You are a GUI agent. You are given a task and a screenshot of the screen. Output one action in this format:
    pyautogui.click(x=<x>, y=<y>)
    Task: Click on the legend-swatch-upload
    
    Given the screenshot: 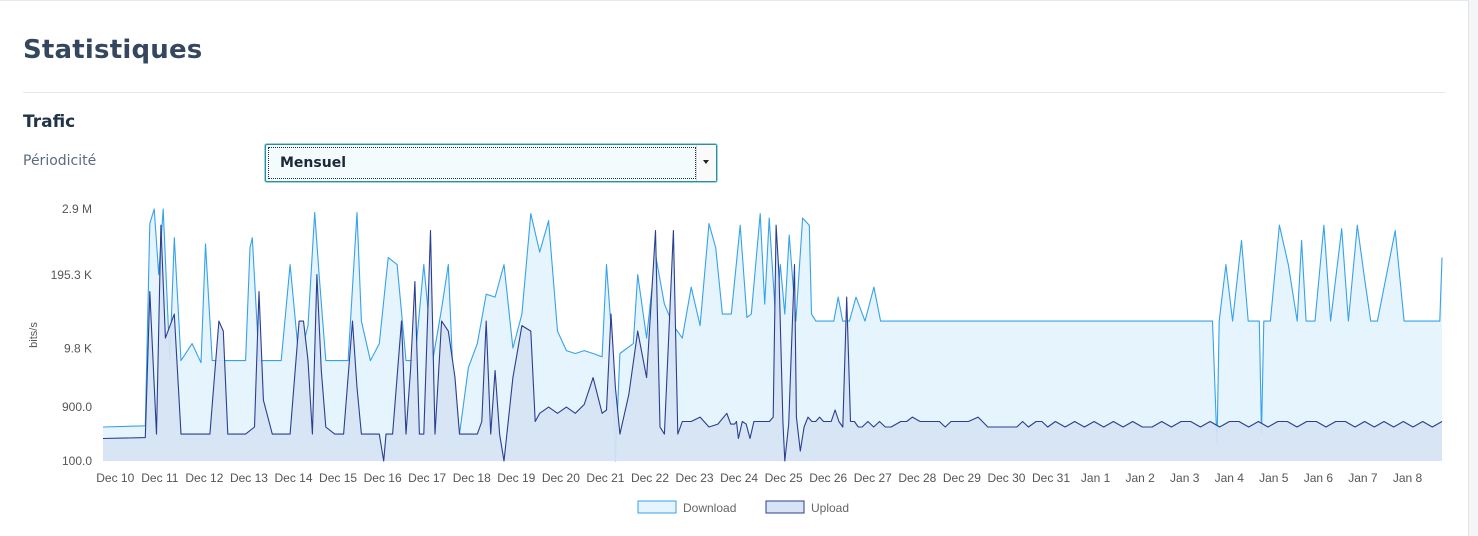 What is the action you would take?
    pyautogui.click(x=785, y=507)
    